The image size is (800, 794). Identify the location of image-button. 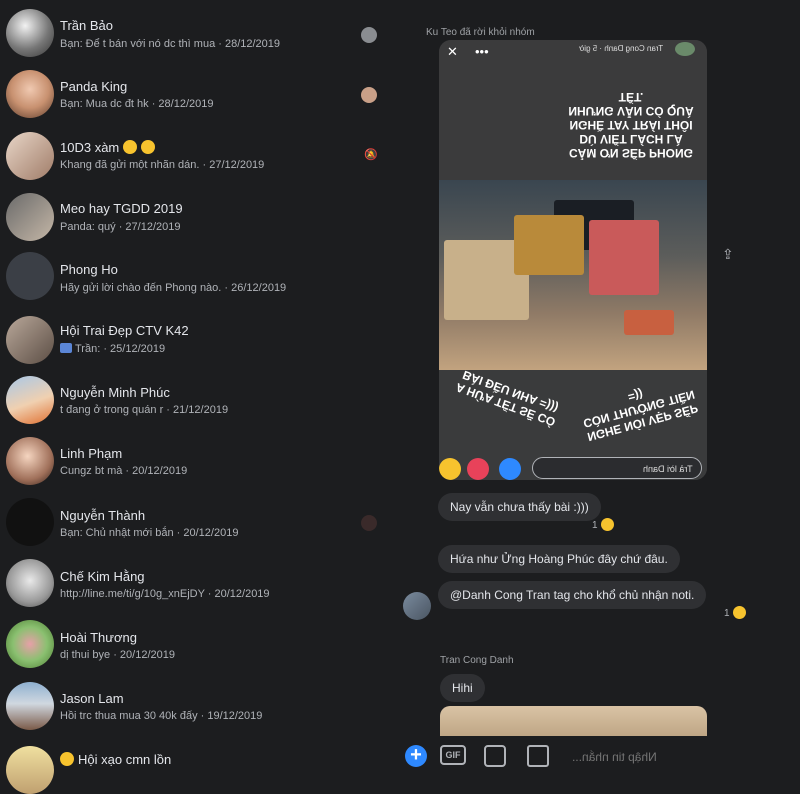
(538, 756).